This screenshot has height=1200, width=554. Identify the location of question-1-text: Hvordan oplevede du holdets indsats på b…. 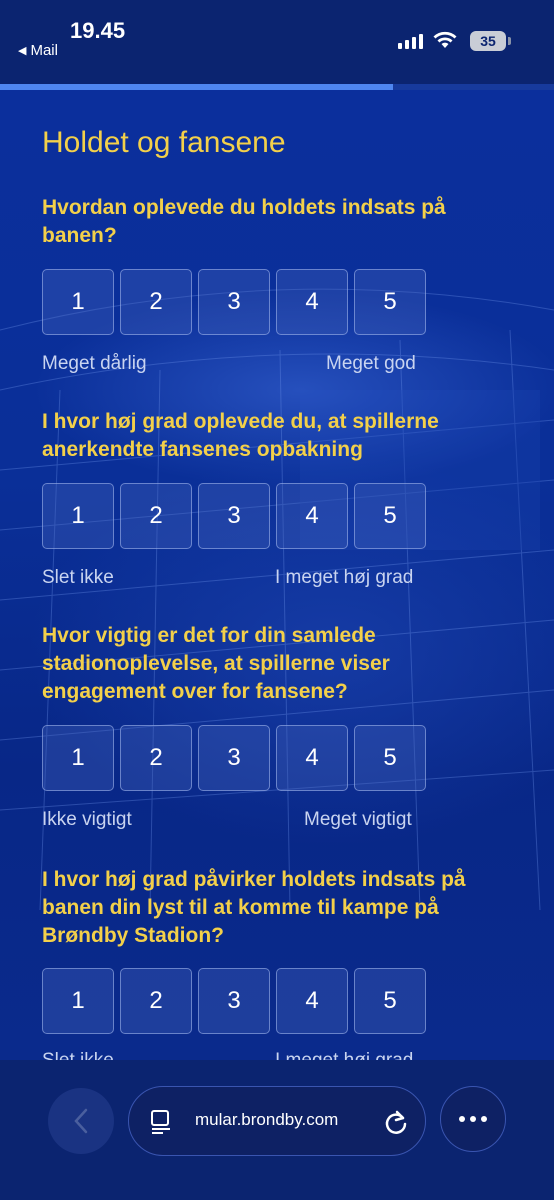
(244, 221).